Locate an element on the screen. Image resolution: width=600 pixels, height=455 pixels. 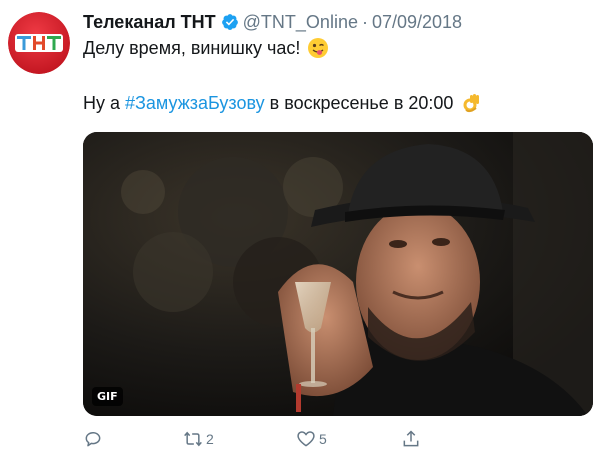
heart-icon is located at coordinates (306, 439).